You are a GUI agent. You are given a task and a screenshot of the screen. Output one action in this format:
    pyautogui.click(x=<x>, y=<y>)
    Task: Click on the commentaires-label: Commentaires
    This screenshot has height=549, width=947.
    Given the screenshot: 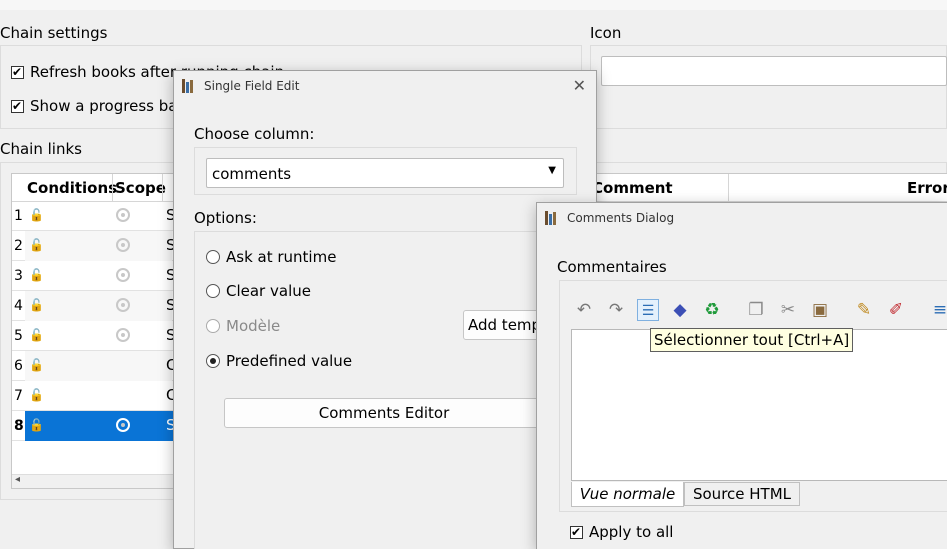 What is the action you would take?
    pyautogui.click(x=612, y=267)
    